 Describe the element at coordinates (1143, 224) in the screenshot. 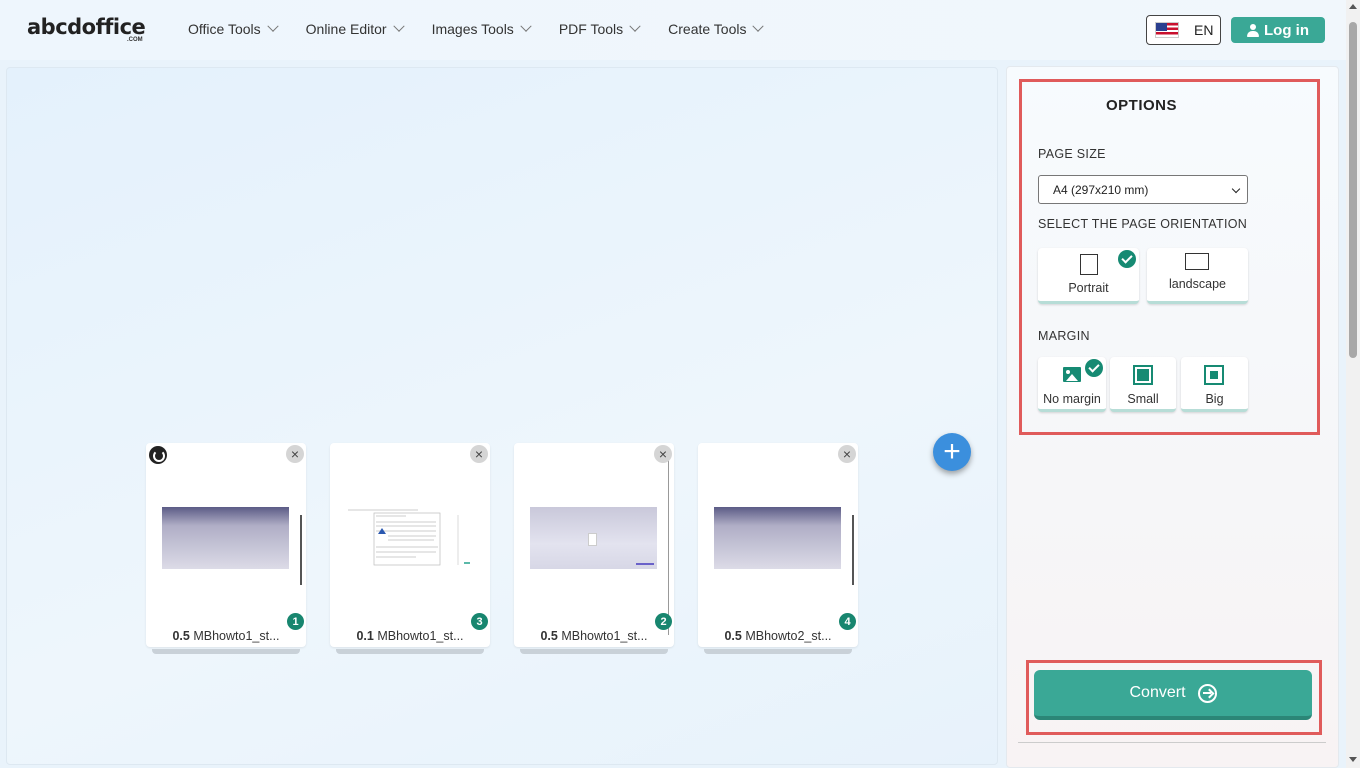

I see `orientation-label: SELECT THE PAGE ORIENTATION` at that location.